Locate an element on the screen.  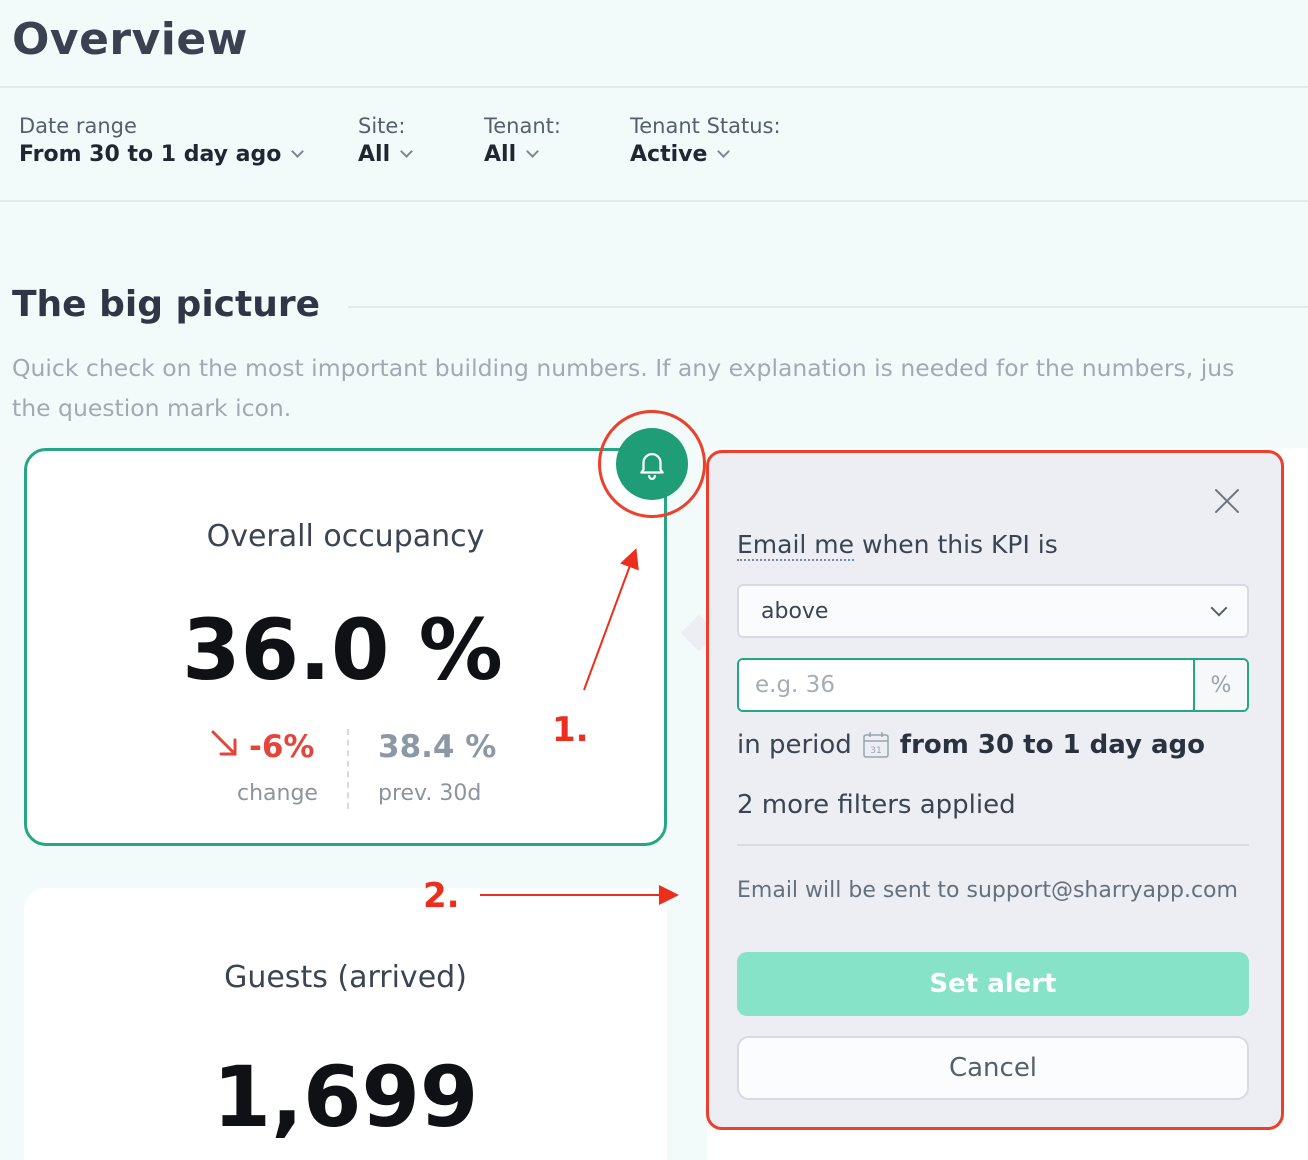
threshold-input is located at coordinates (966, 685).